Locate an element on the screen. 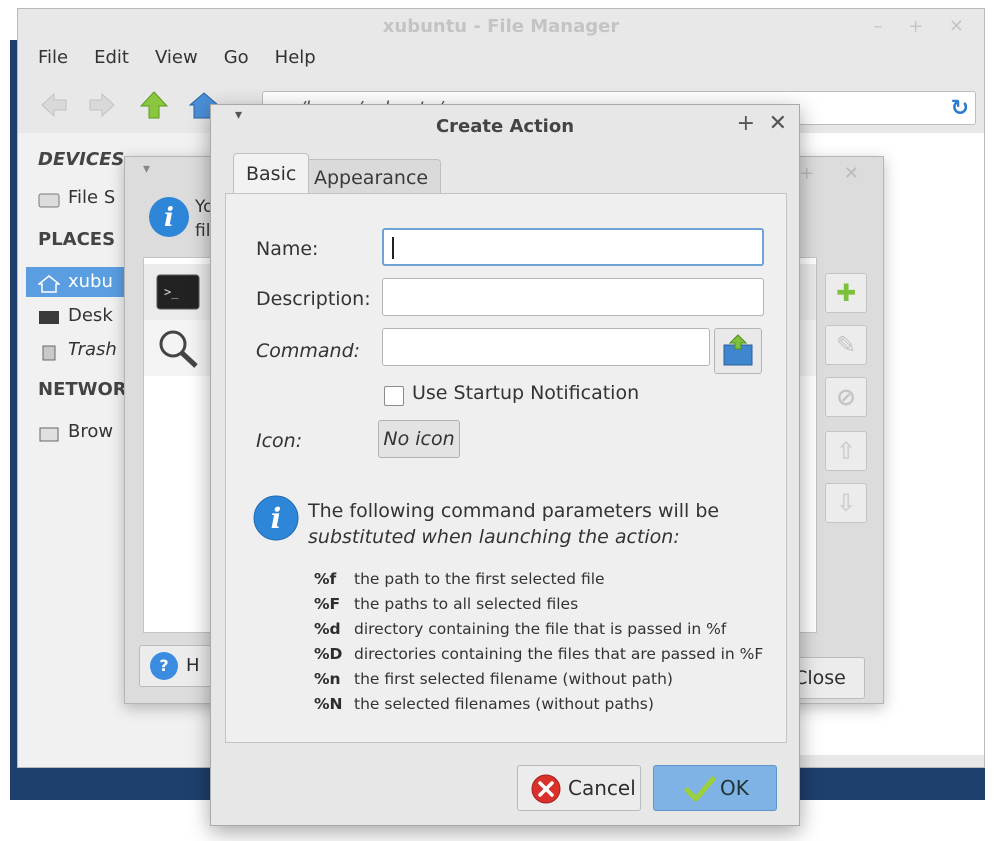  monitor-icon is located at coordinates (49, 316).